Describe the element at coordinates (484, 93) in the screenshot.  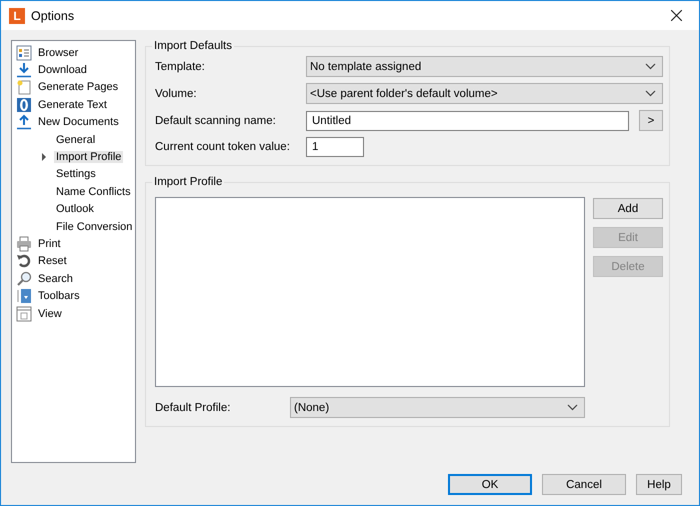
I see `volume-dropdown: <Use parent folder's default volume>` at that location.